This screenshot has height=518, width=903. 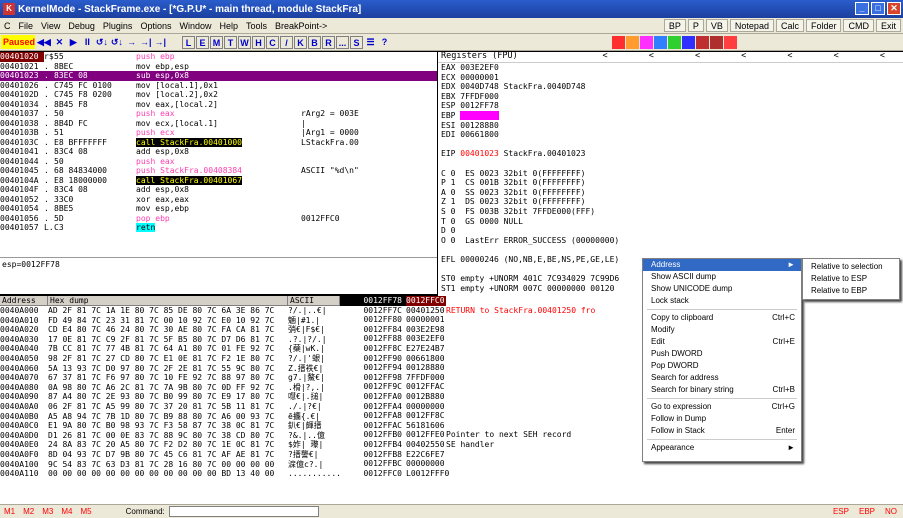 What do you see at coordinates (621, 455) in the screenshot?
I see `stack-row: 0012FFB8 E22C6FE7` at bounding box center [621, 455].